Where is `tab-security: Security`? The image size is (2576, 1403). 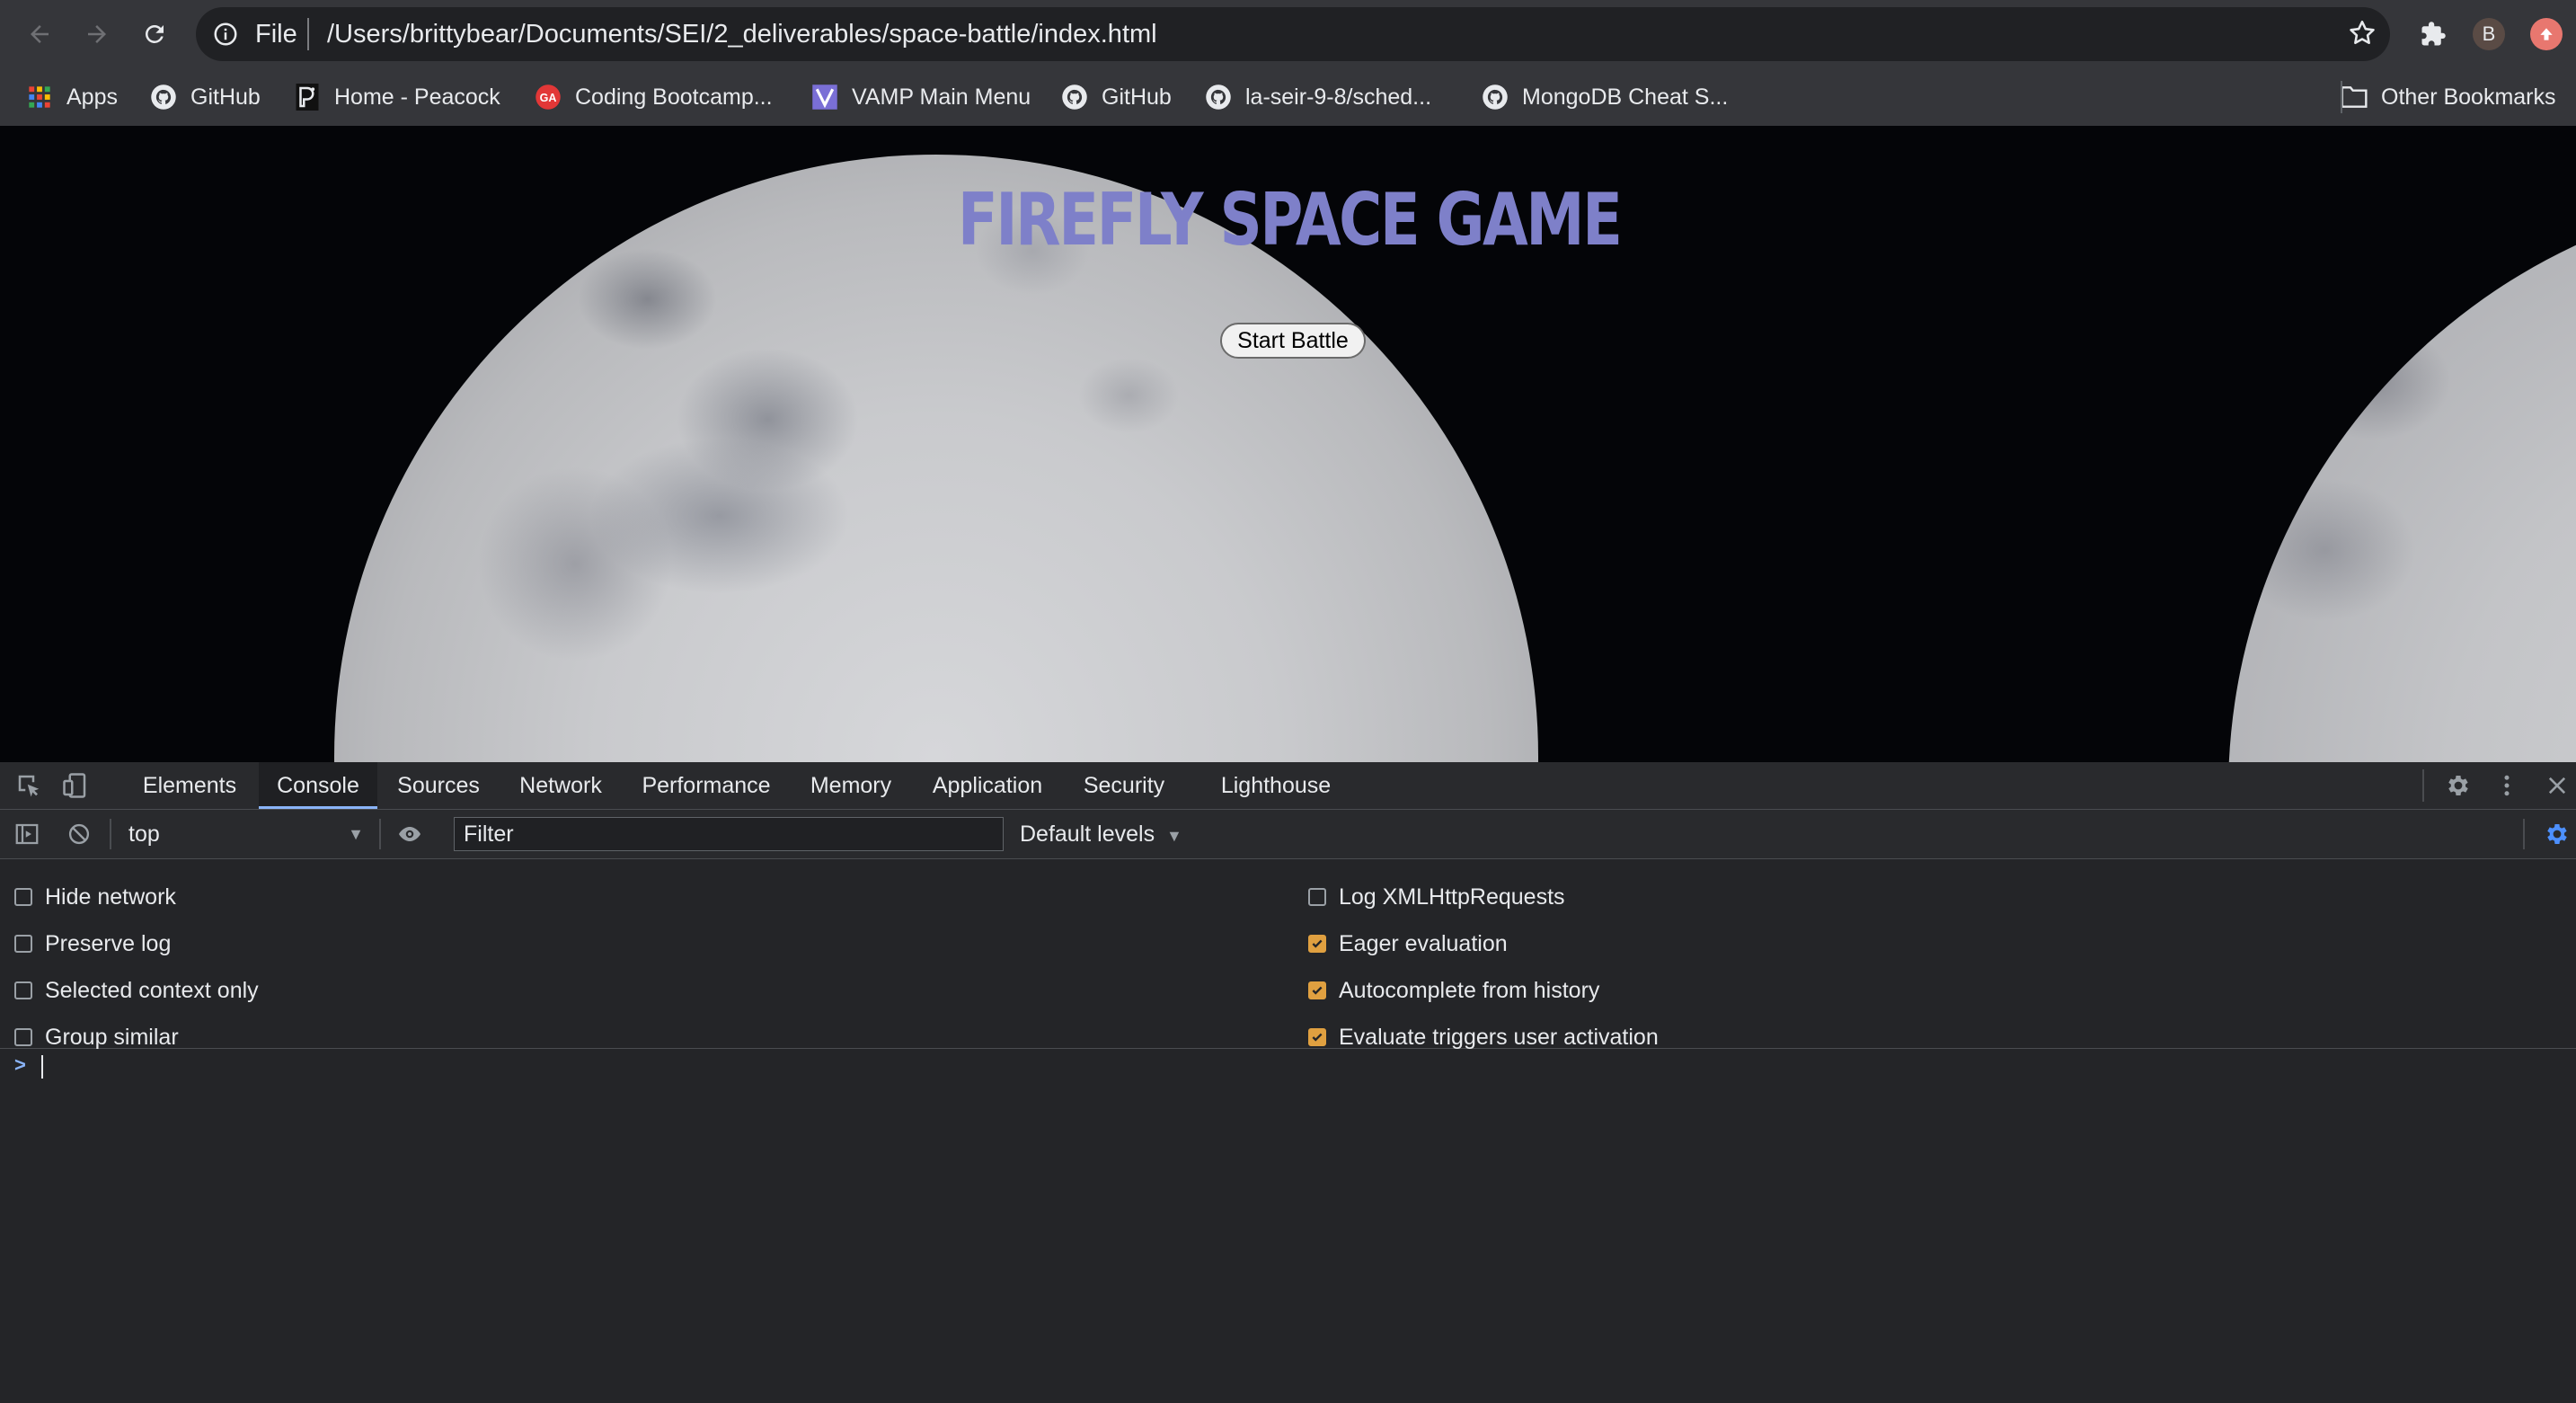
tab-security: Security is located at coordinates (1124, 785).